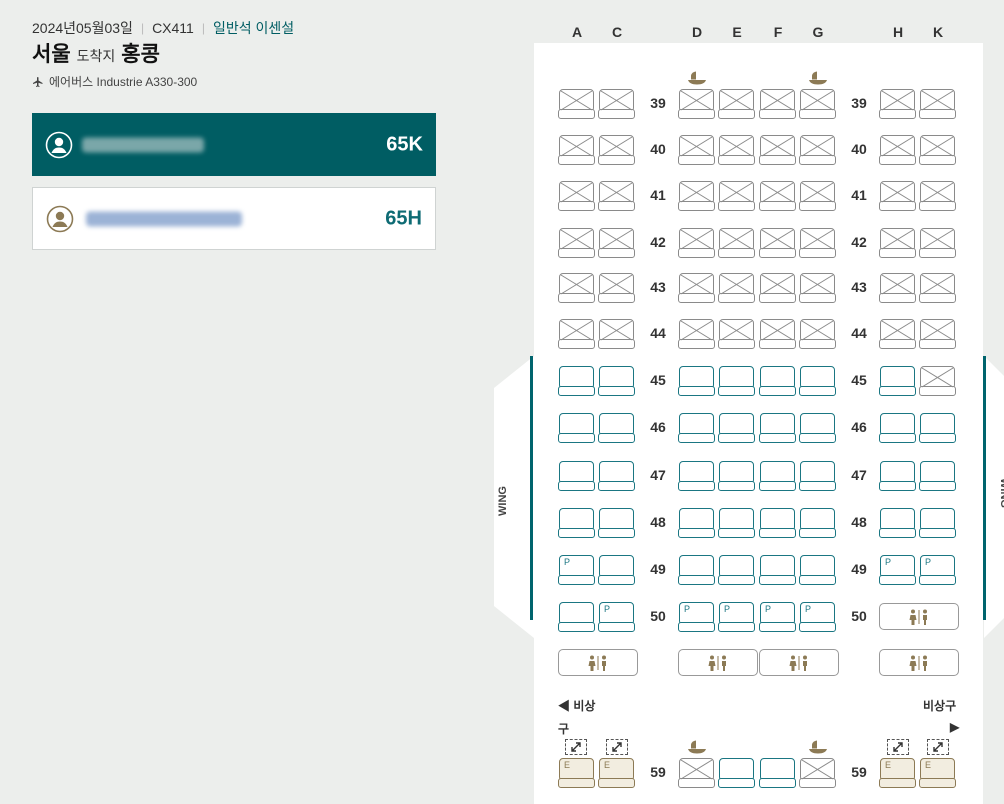 Image resolution: width=1004 pixels, height=804 pixels. Describe the element at coordinates (697, 476) in the screenshot. I see `seat-47D` at that location.